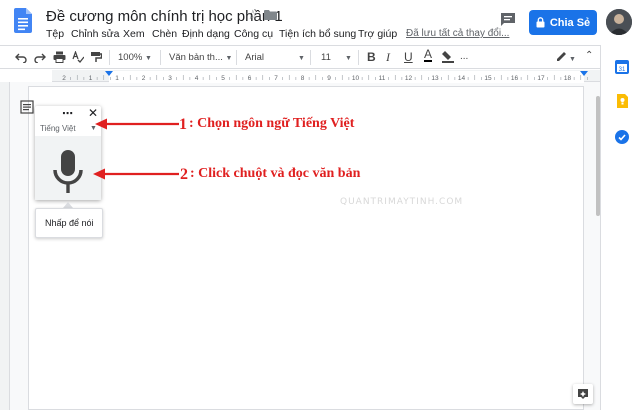 The width and height of the screenshot is (640, 410). Describe the element at coordinates (448, 56) in the screenshot. I see `highlight-icon` at that location.